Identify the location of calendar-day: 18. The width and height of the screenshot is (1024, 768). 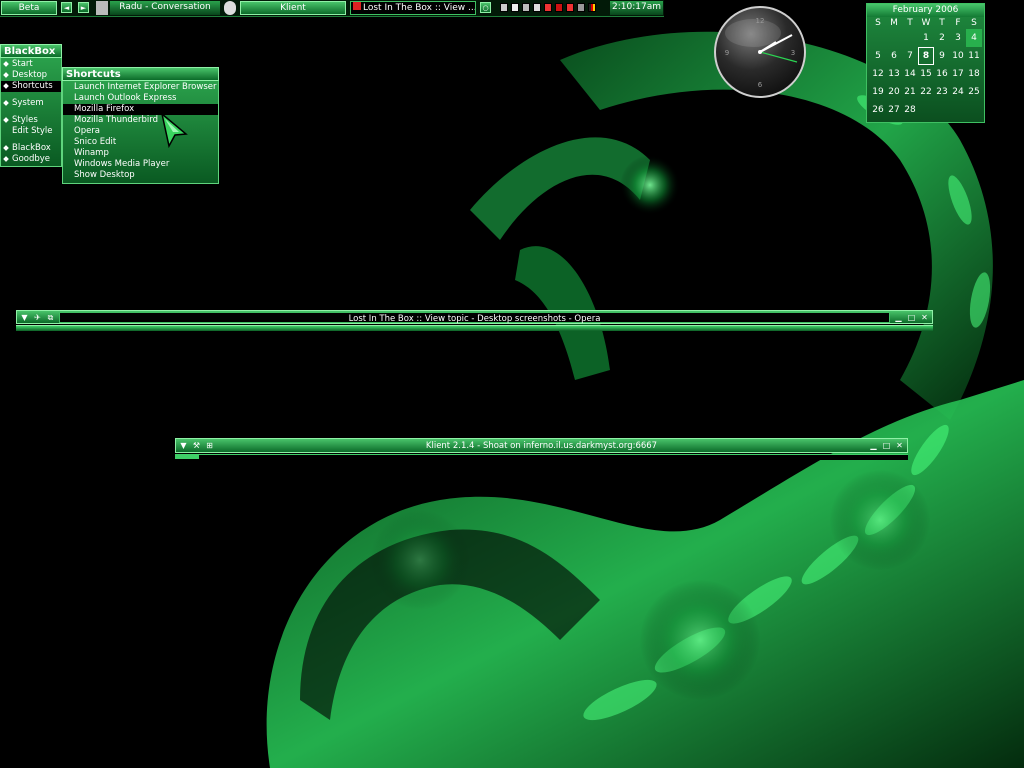
(974, 74).